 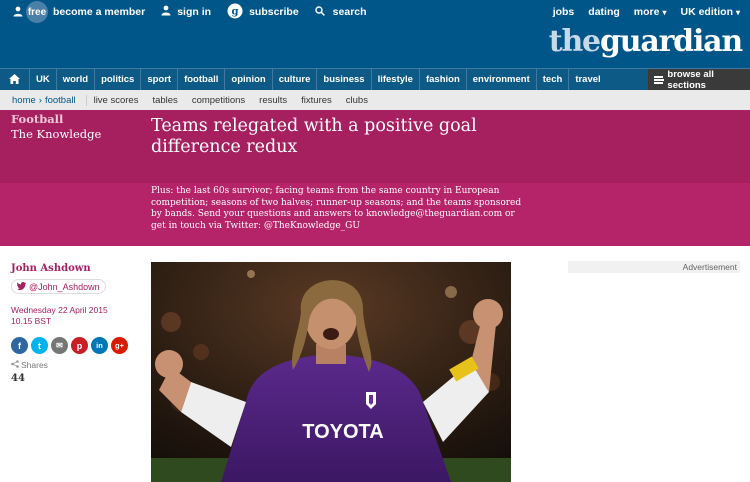 What do you see at coordinates (659, 80) in the screenshot?
I see `hamburger-icon` at bounding box center [659, 80].